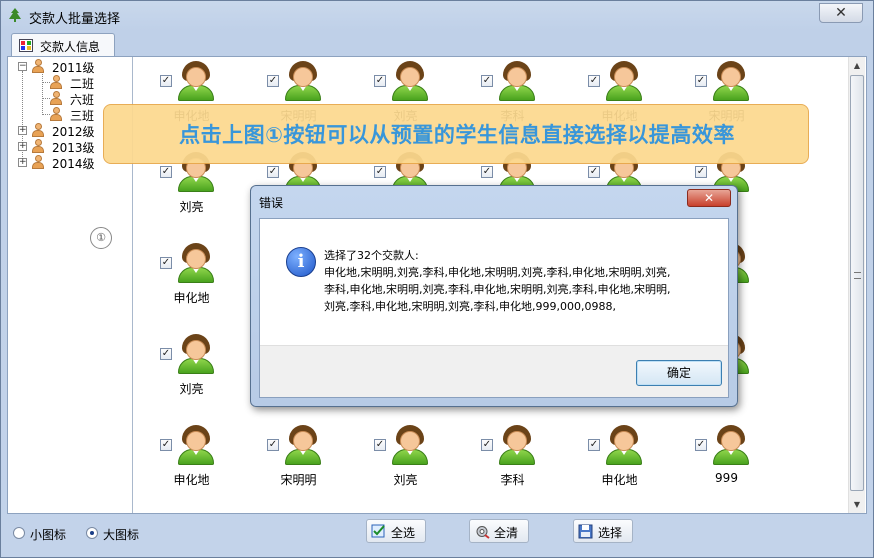 The width and height of the screenshot is (874, 558). What do you see at coordinates (497, 272) in the screenshot?
I see `message-line: 申化地,宋明明,刘亮,李科,申化地,宋明明,刘亮,李科,申化地,宋明明,刘亮,` at bounding box center [497, 272].